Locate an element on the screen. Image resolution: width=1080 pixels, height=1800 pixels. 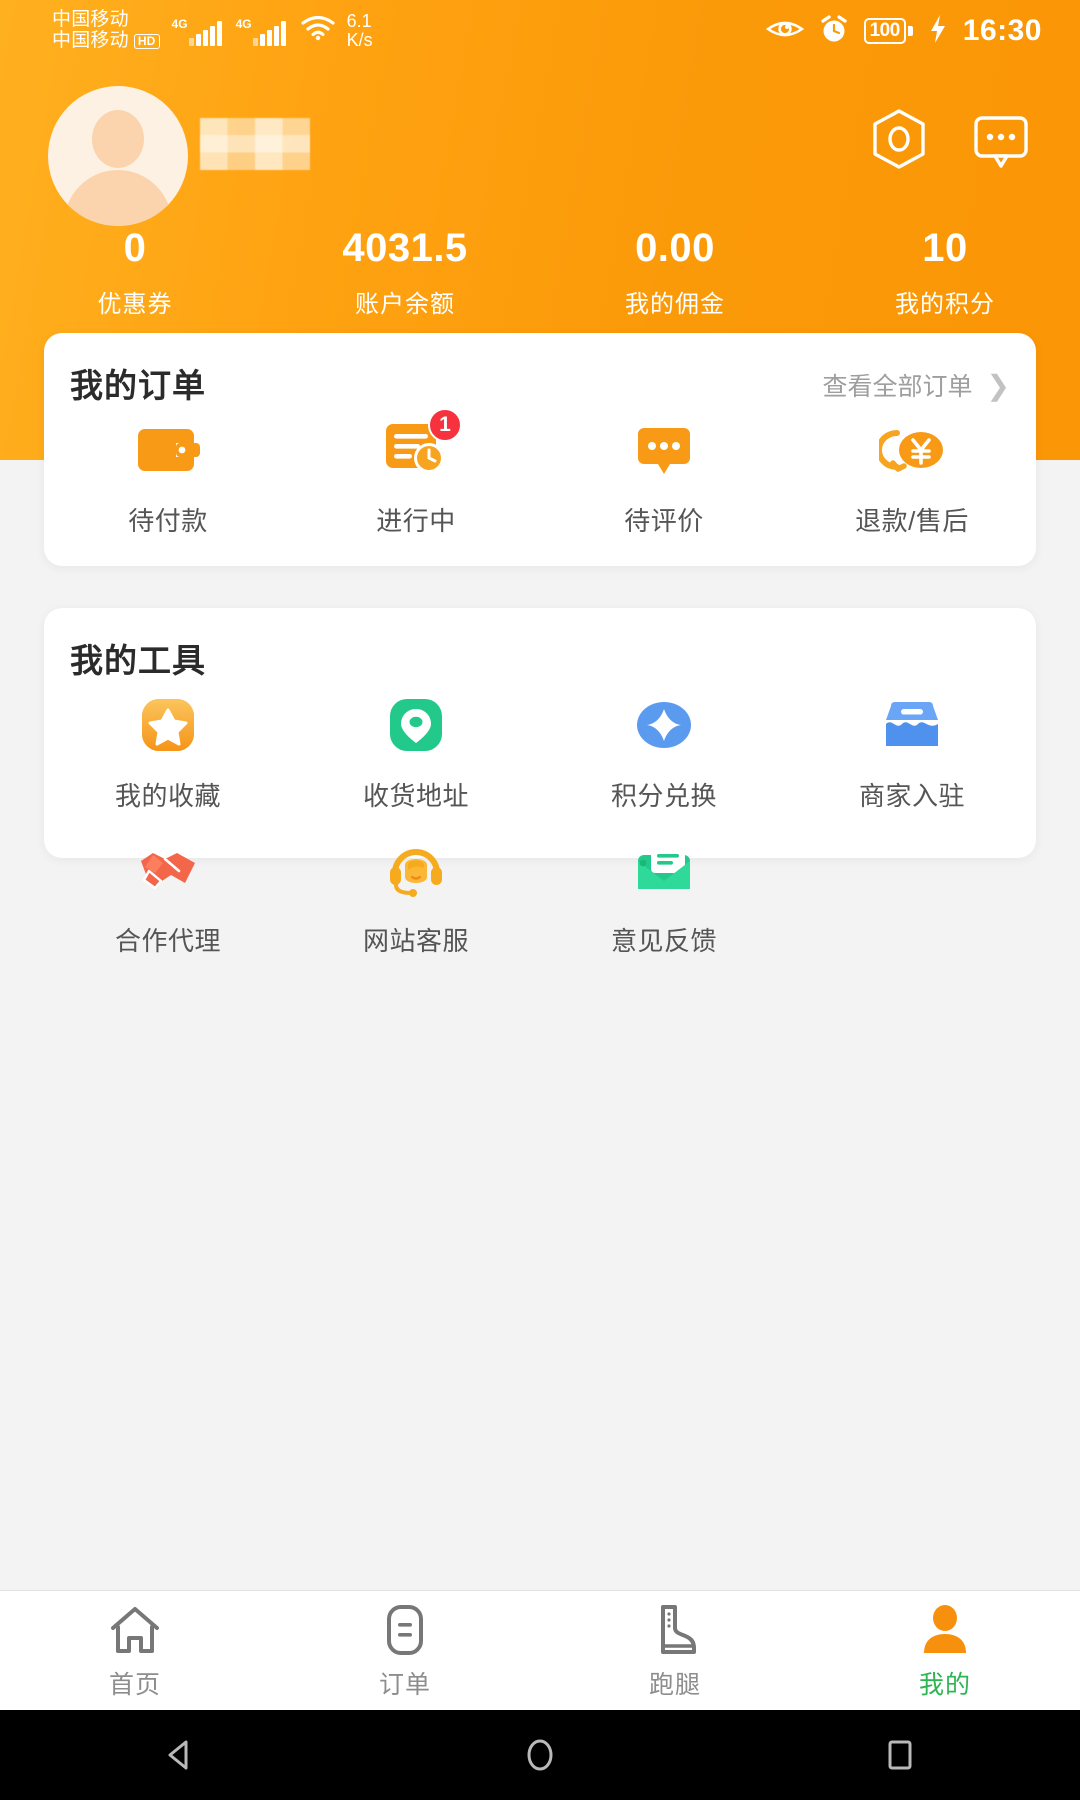
location-pin-icon is located at coordinates (416, 725).